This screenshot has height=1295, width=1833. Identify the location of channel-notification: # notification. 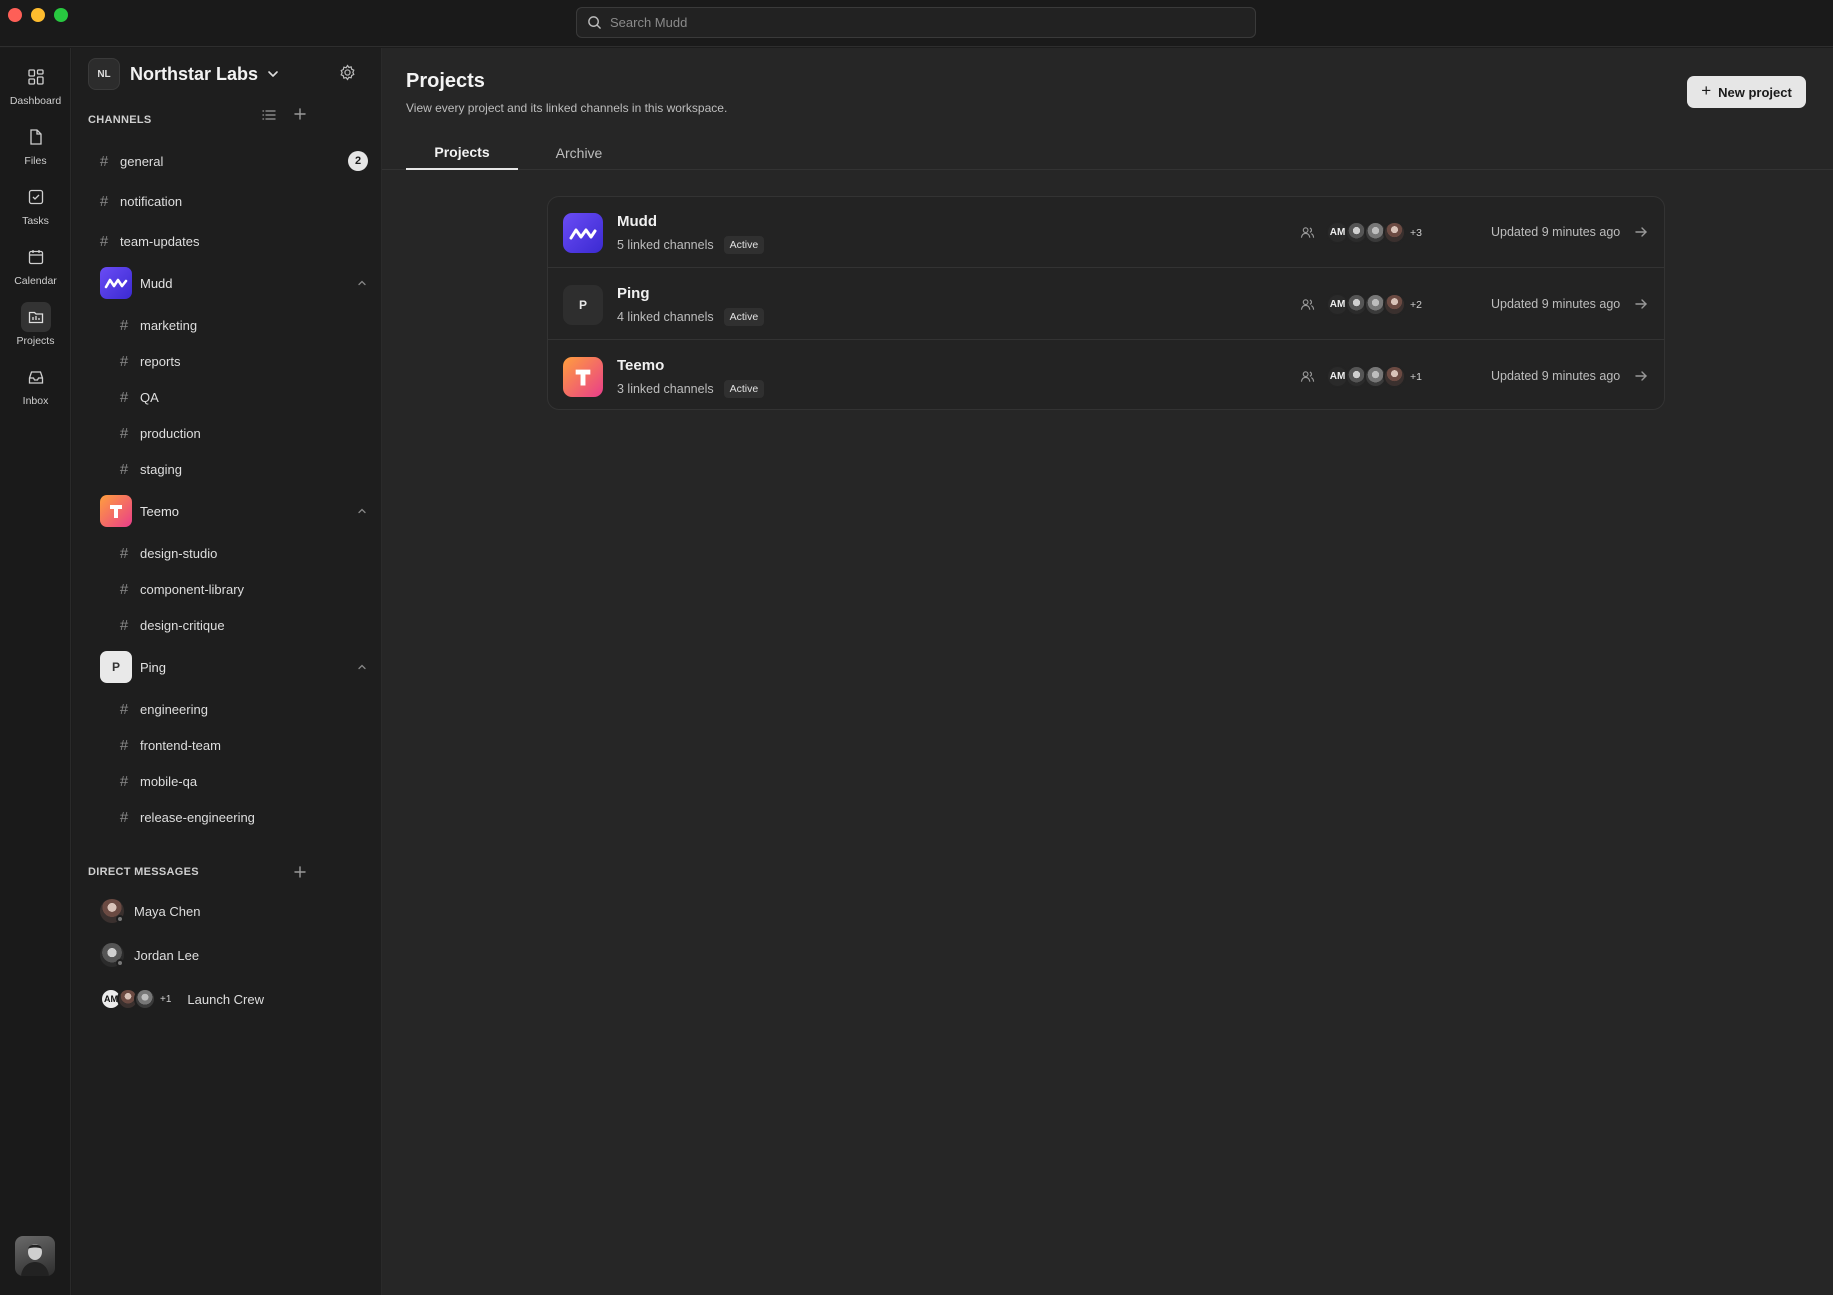
(227, 201).